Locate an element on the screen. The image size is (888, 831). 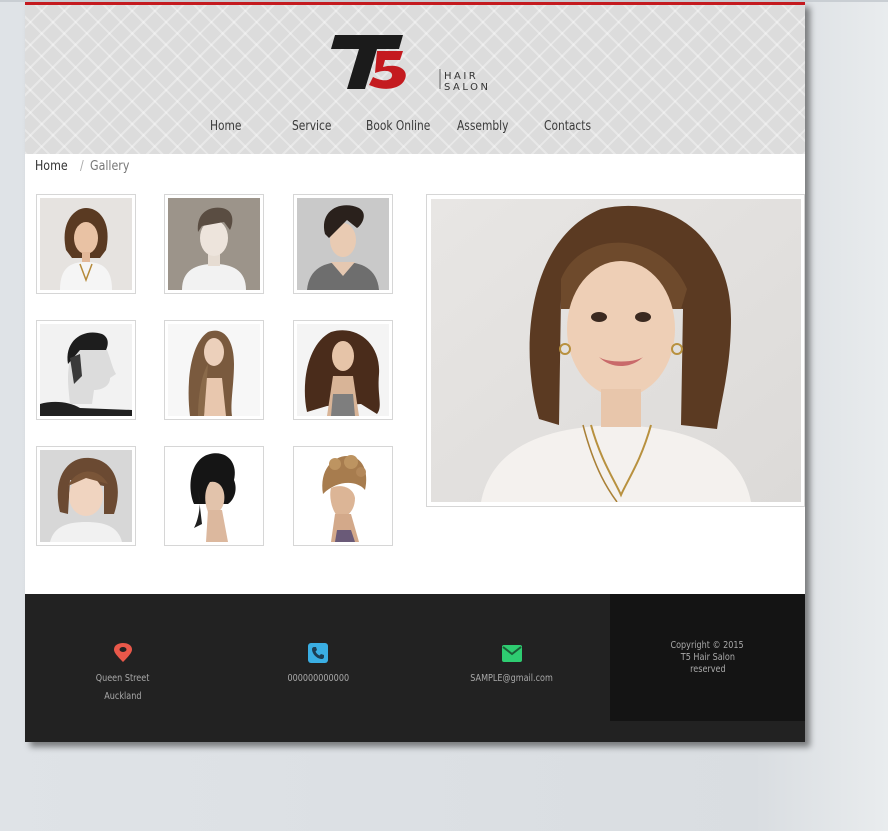
location-pin-icon is located at coordinates (123, 653).